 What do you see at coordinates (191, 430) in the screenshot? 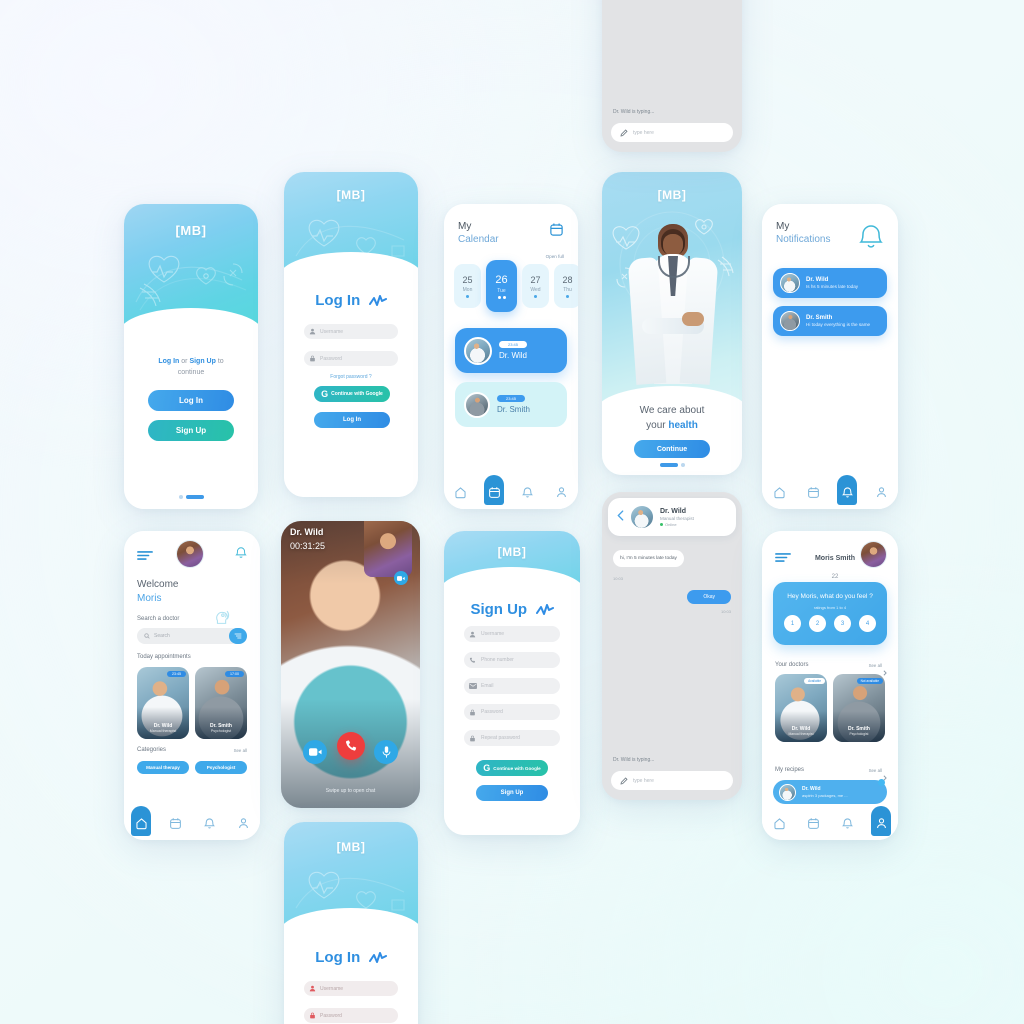
I see `signup-button: Sign Up` at bounding box center [191, 430].